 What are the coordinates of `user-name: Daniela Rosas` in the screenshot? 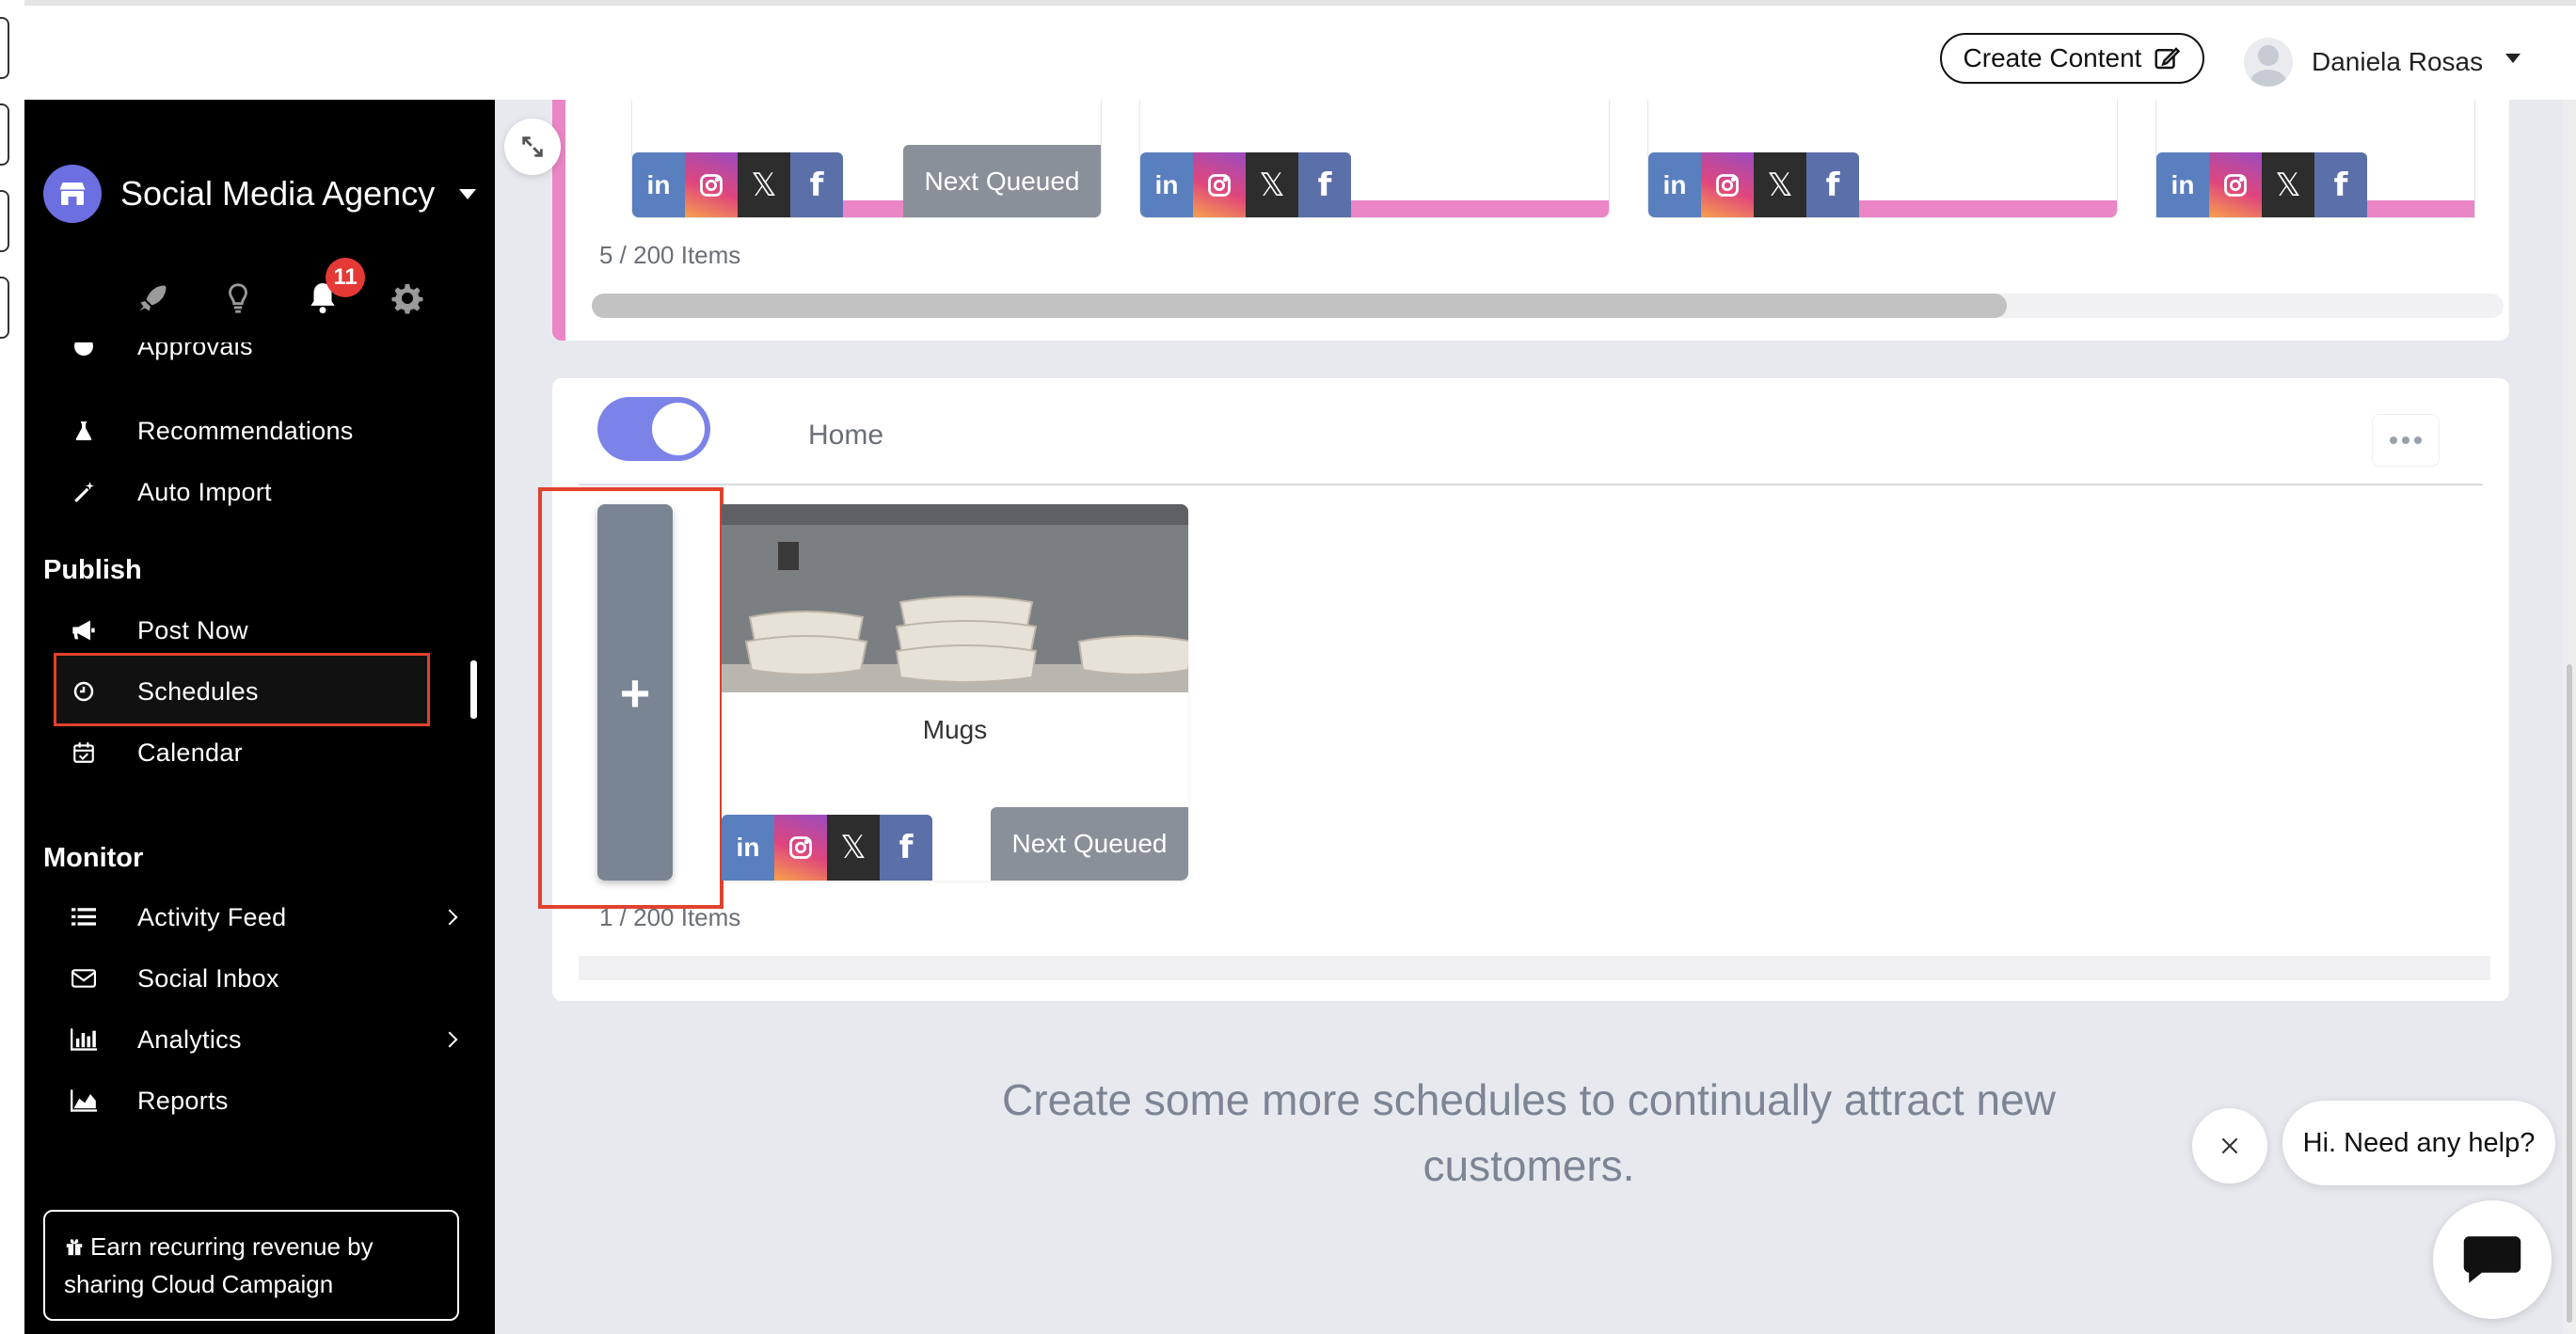 It's located at (2398, 61).